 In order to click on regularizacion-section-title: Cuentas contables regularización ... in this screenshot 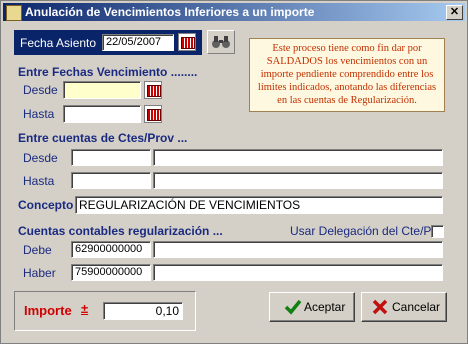, I will do `click(120, 231)`.